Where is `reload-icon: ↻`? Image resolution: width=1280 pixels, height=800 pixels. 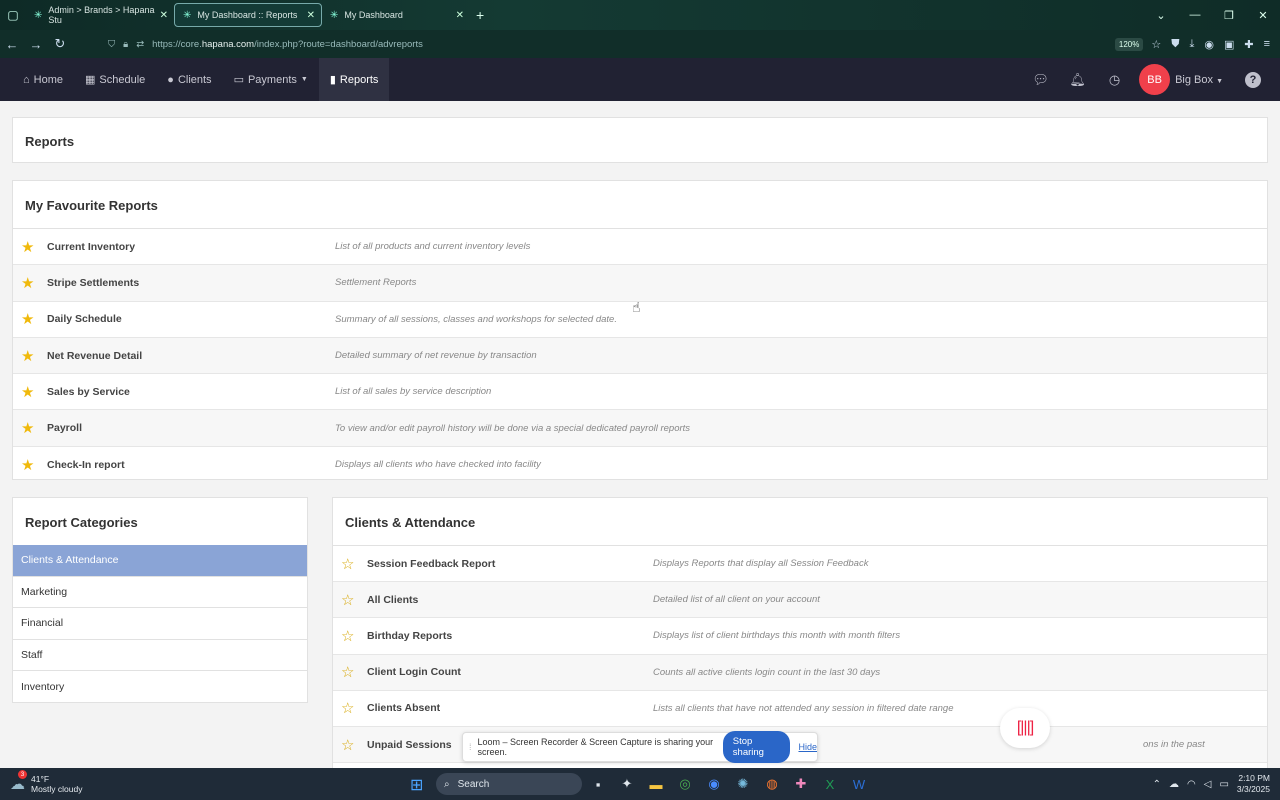 reload-icon: ↻ is located at coordinates (60, 44).